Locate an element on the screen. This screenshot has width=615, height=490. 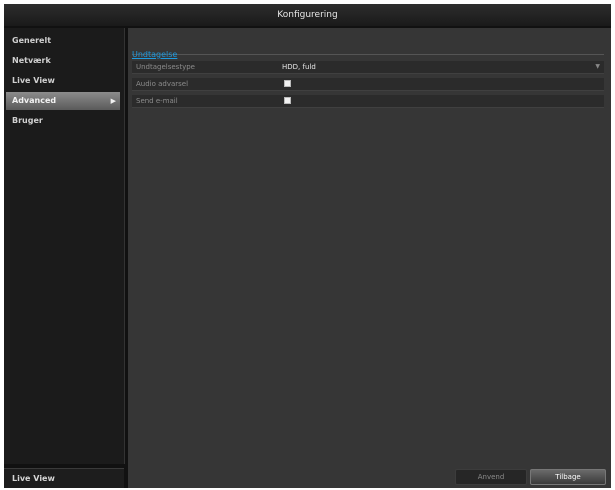
sidebar-item-user: Bruger is located at coordinates (63, 121).